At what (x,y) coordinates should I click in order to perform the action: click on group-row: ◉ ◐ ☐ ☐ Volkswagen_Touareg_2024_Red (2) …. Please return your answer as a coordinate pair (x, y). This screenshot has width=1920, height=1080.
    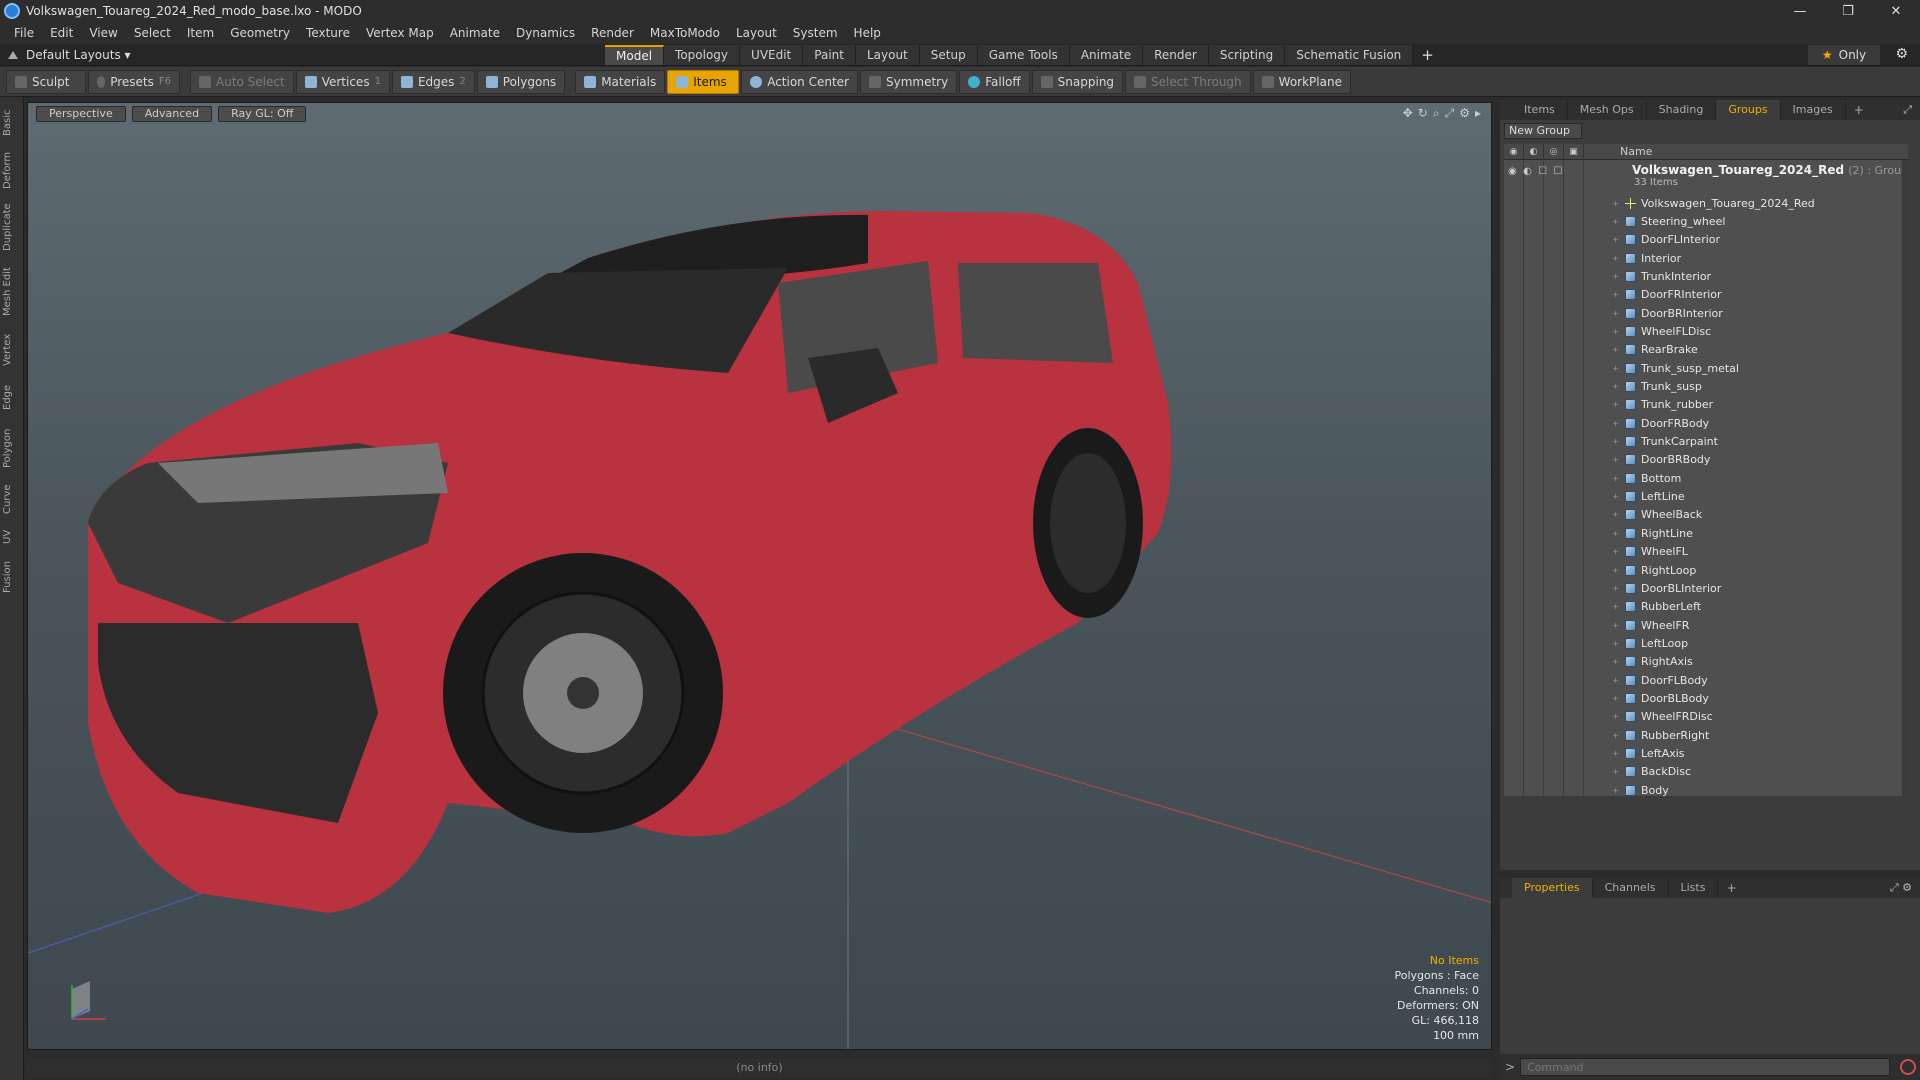
    Looking at the image, I should click on (1706, 177).